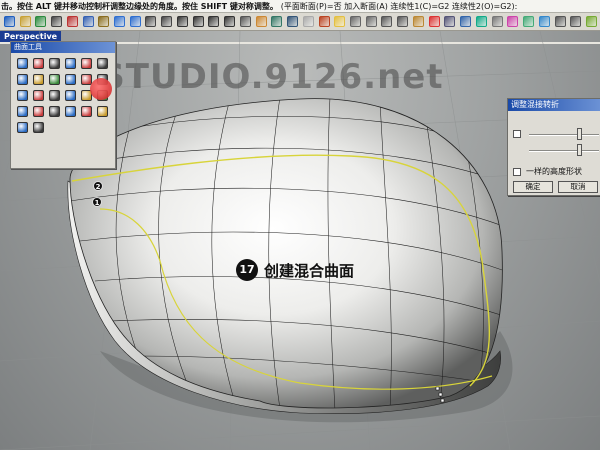 The width and height of the screenshot is (600, 450). What do you see at coordinates (245, 21) in the screenshot?
I see `undo-view-icon` at bounding box center [245, 21].